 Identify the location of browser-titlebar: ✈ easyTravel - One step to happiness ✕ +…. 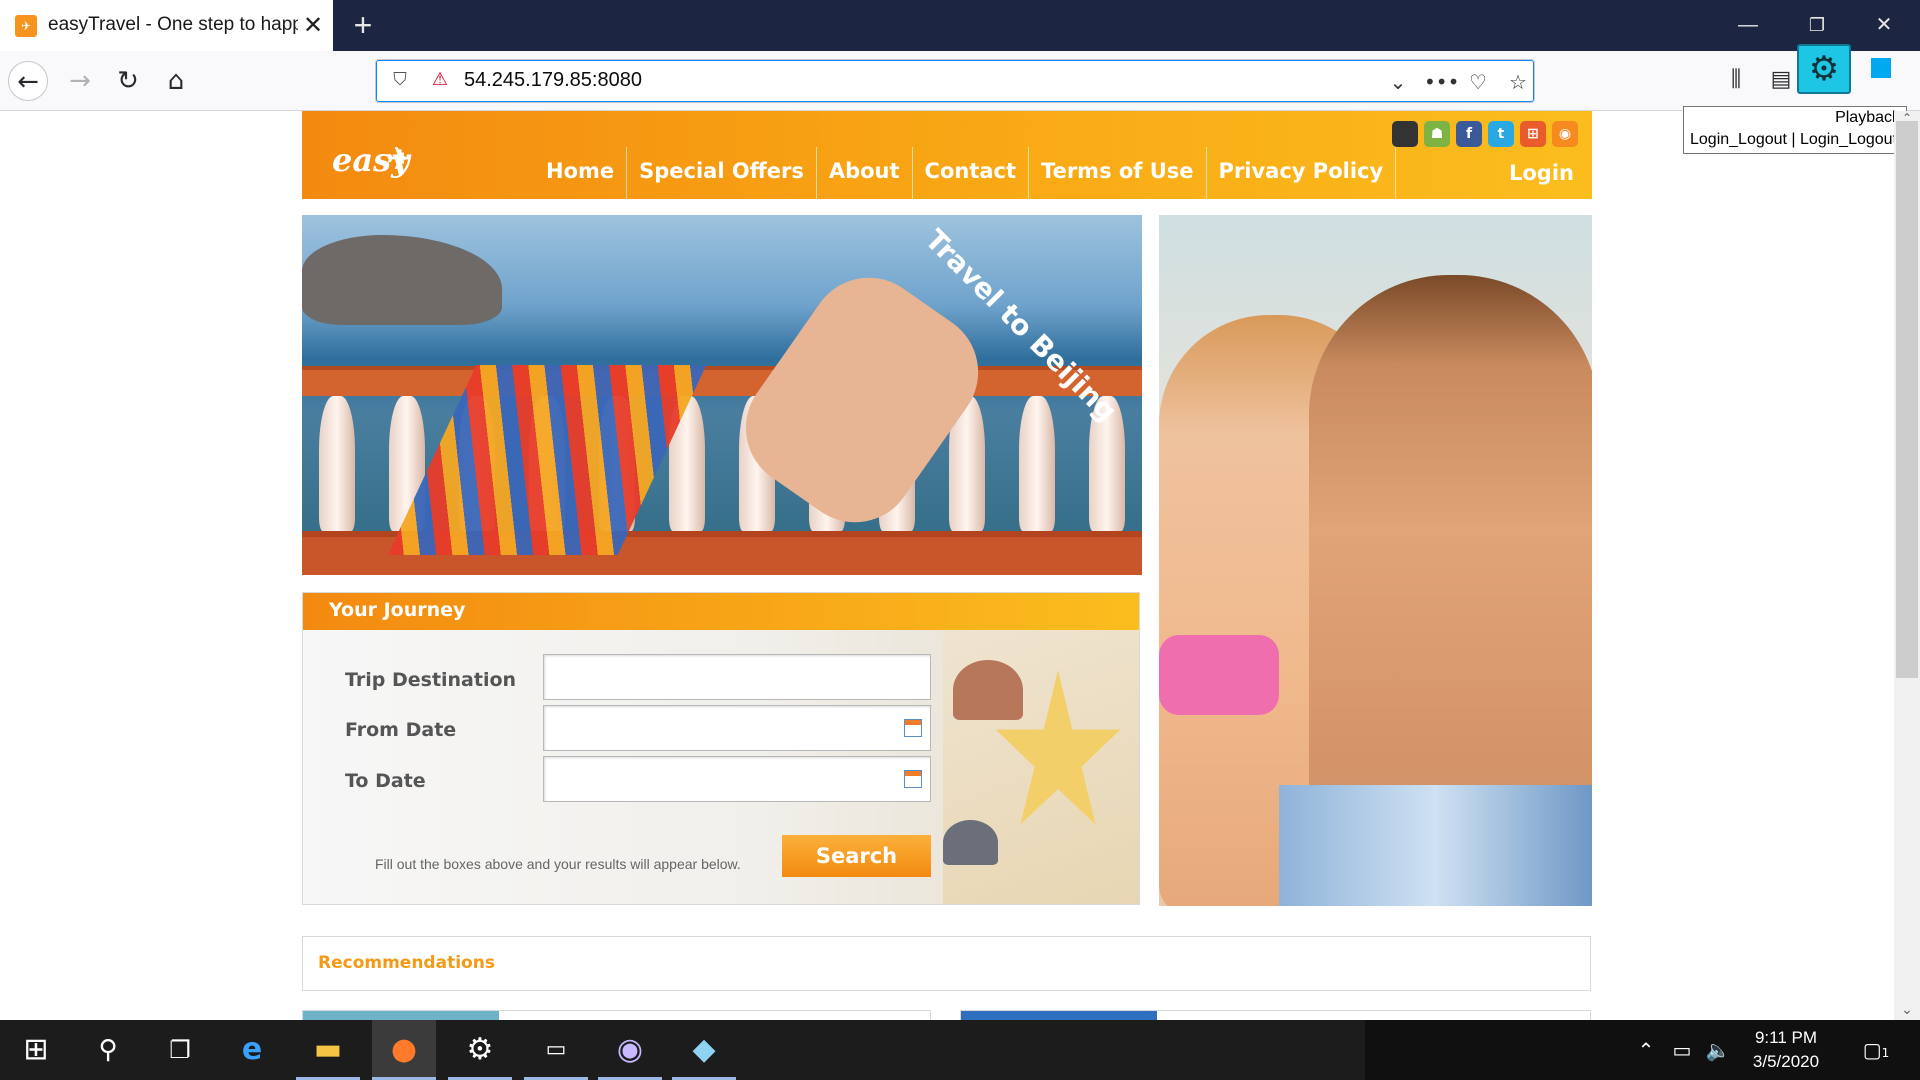
(960, 25).